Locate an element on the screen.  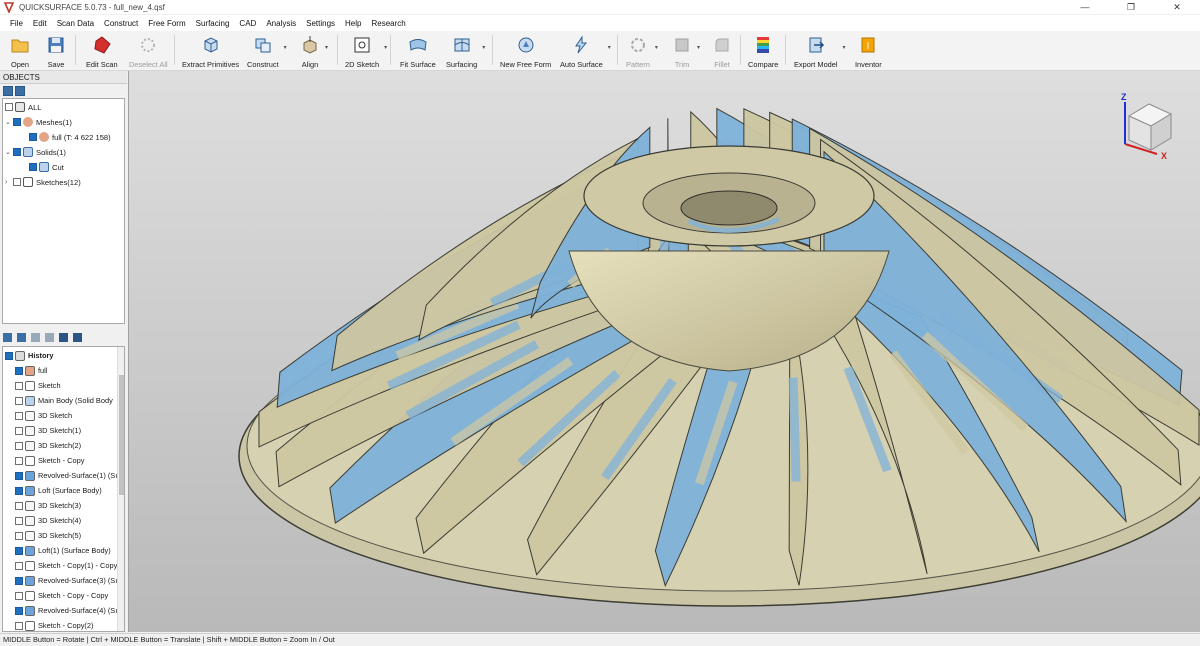
history-item: Loft (Surface Body) is located at coordinates (58, 490).